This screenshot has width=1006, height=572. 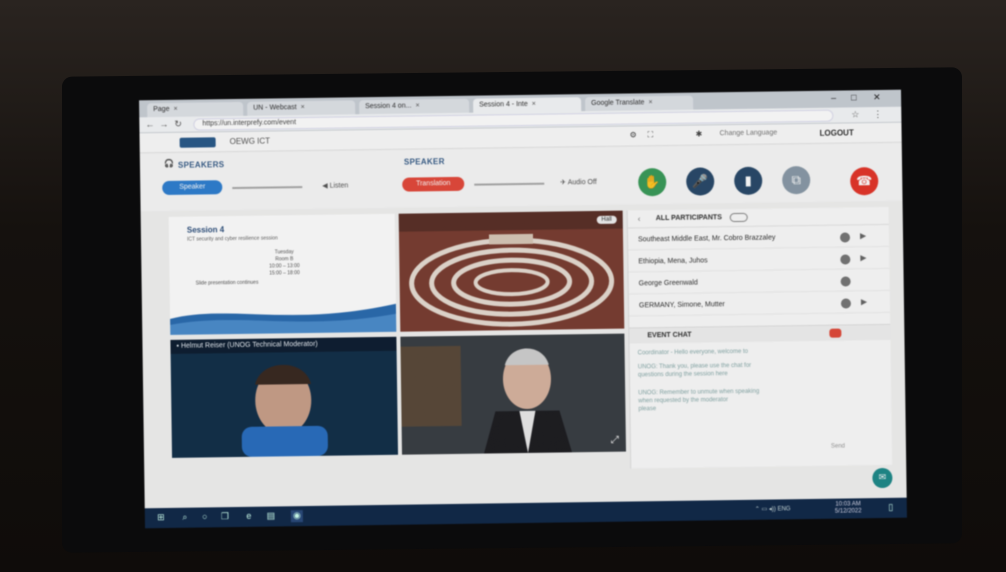 What do you see at coordinates (855, 114) in the screenshot?
I see `star-icon: ☆` at bounding box center [855, 114].